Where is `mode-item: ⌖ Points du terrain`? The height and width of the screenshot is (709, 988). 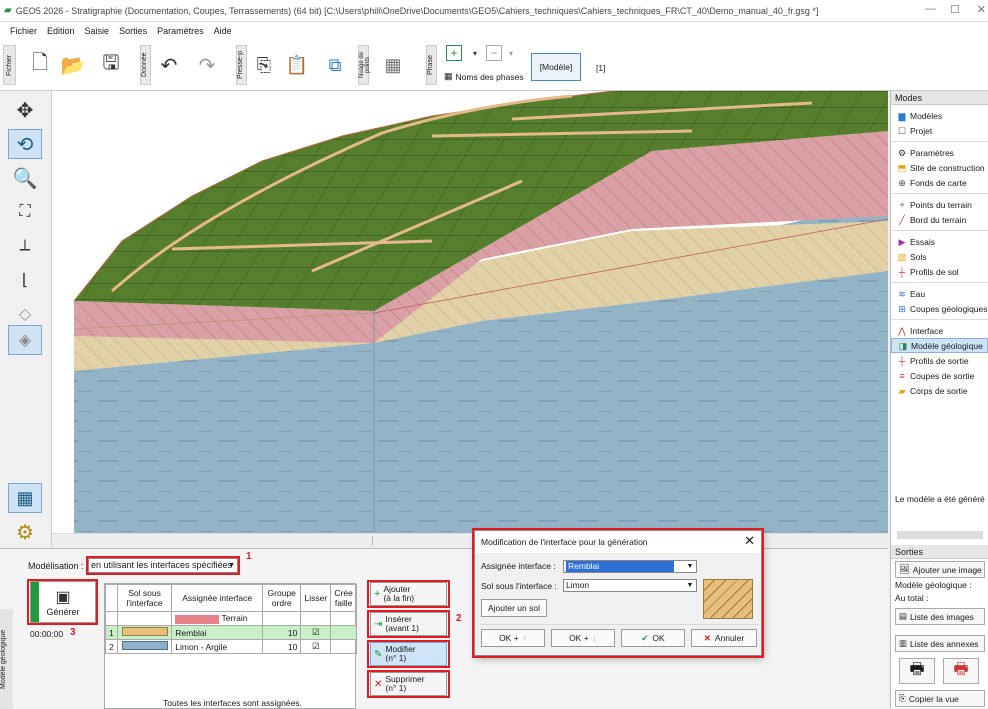
mode-item: ⌖ Points du terrain is located at coordinates (939, 204).